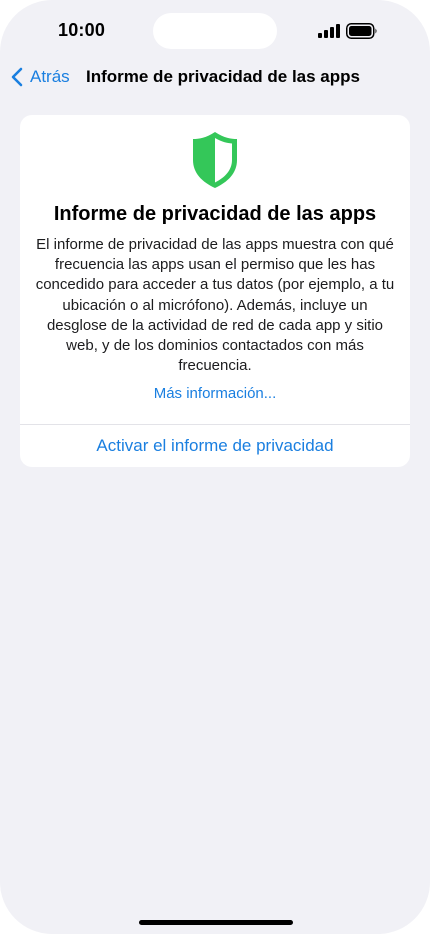  What do you see at coordinates (216, 922) in the screenshot?
I see `home-indicator` at bounding box center [216, 922].